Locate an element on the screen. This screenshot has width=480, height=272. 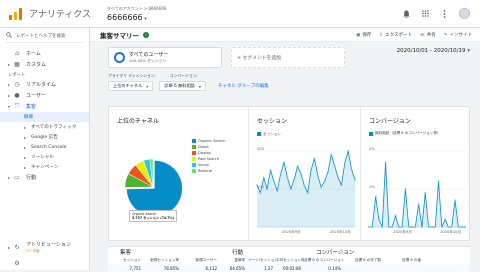
sidebar-item-users: ▸ ● ユーザー is located at coordinates (44, 95).